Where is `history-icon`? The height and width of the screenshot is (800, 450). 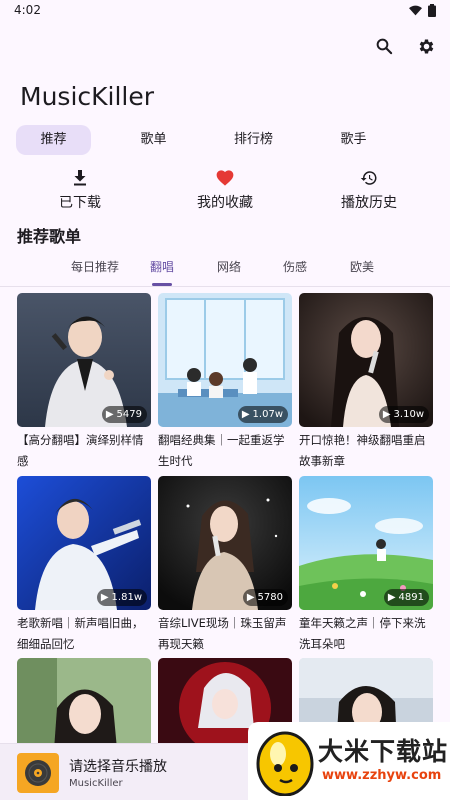
history-icon is located at coordinates (369, 178).